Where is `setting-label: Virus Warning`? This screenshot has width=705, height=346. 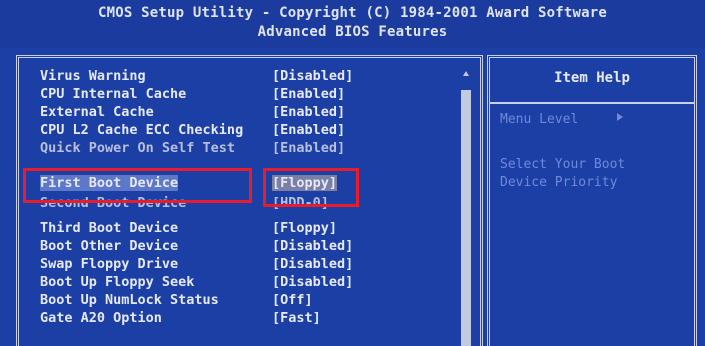
setting-label: Virus Warning is located at coordinates (93, 76).